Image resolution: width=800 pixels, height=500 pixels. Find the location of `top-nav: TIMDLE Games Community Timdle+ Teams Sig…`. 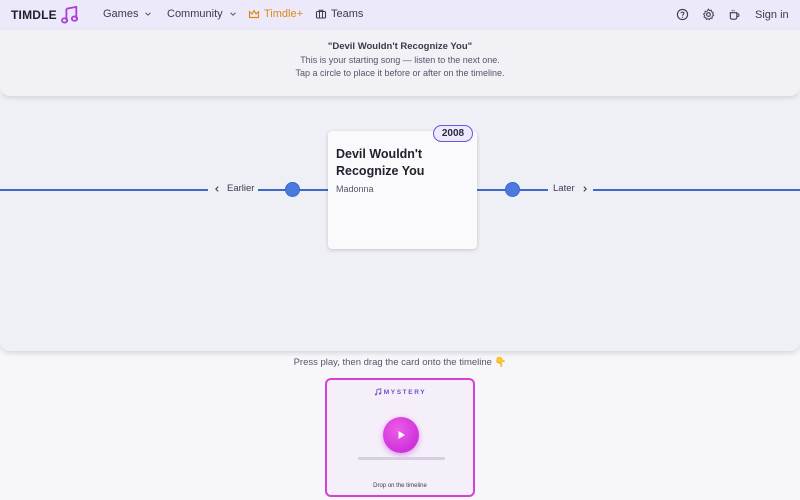

top-nav: TIMDLE Games Community Timdle+ Teams Sig… is located at coordinates (400, 15).